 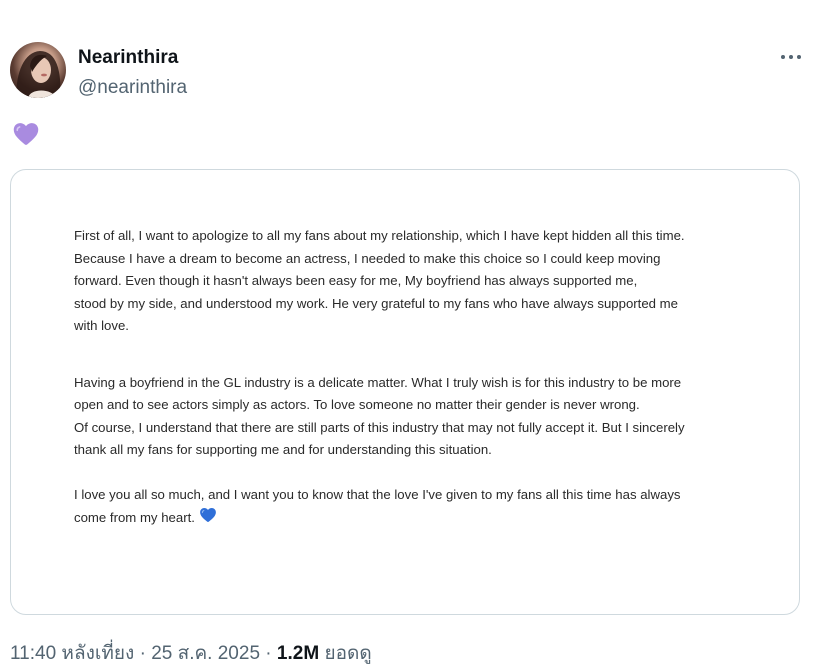 I want to click on letter-line-text: come from my heart., so click(x=134, y=517).